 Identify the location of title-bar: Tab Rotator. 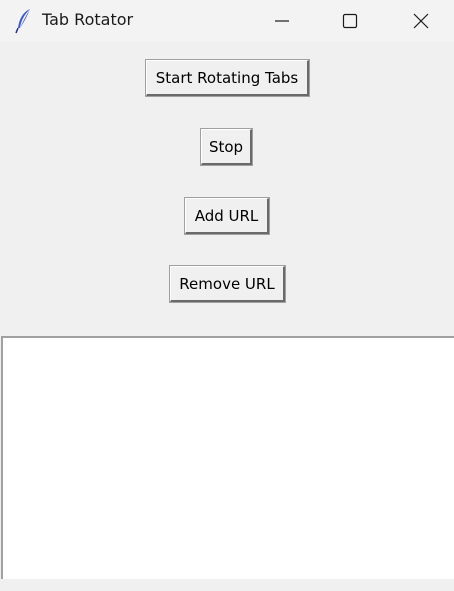
(227, 21).